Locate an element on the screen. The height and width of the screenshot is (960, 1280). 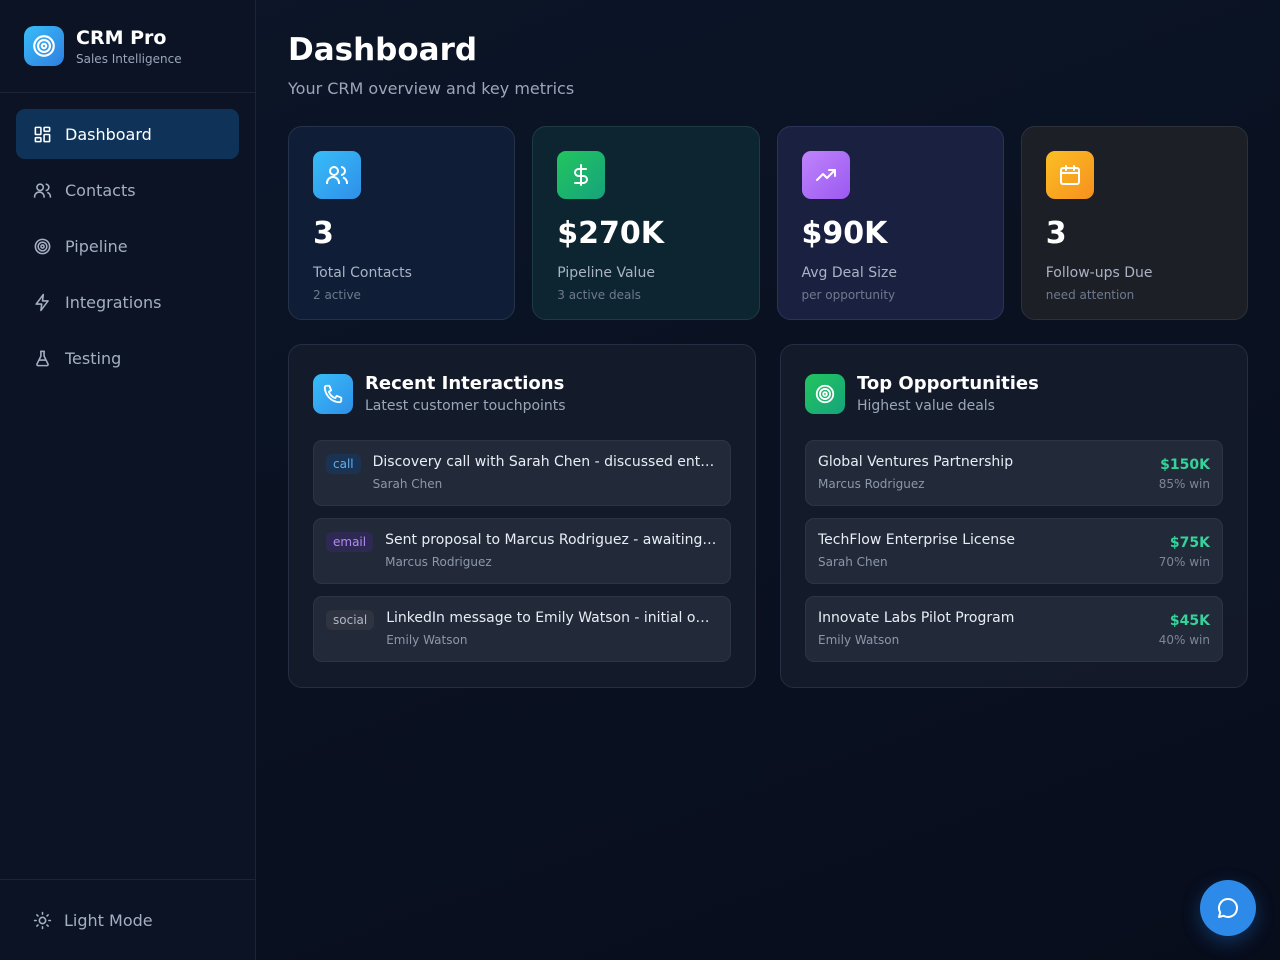
opportunity-name: TechFlow Enterprise License is located at coordinates (917, 540).